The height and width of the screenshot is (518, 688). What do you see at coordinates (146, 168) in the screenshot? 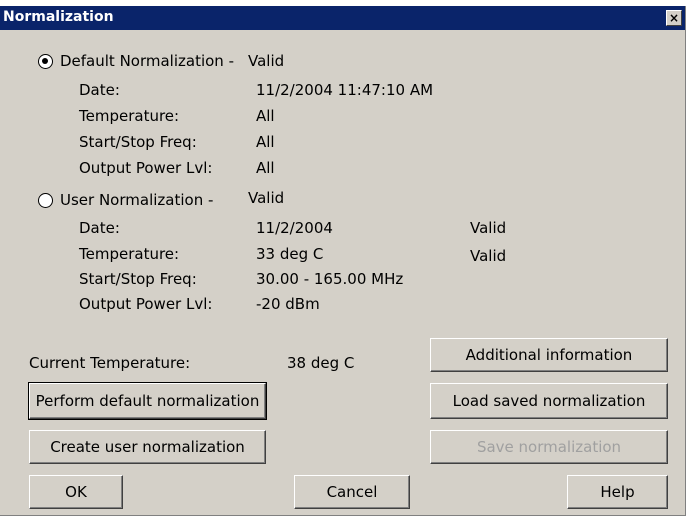
I see `default-power-label: Output Power Lvl:` at bounding box center [146, 168].